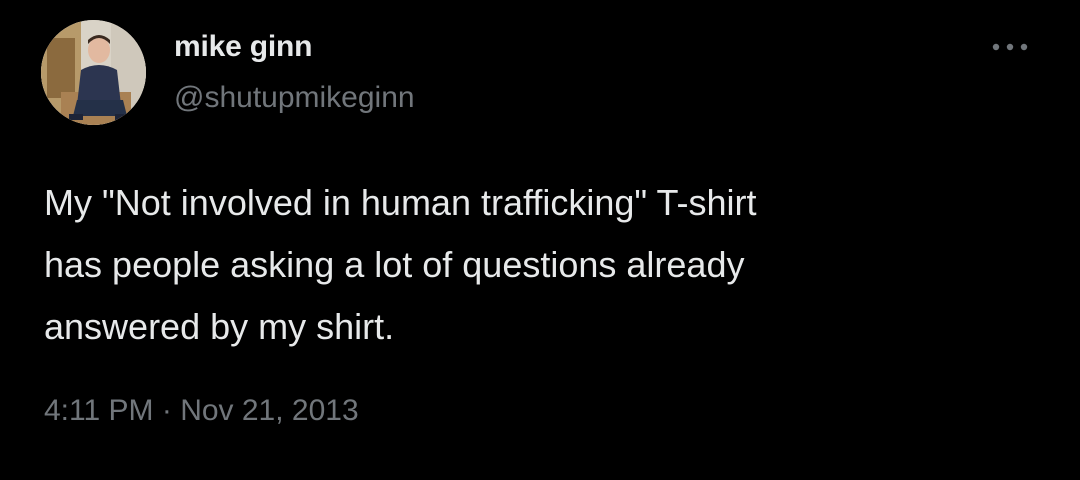 The image size is (1080, 480). What do you see at coordinates (294, 98) in the screenshot?
I see `user-handle: @shutupmikeginn` at bounding box center [294, 98].